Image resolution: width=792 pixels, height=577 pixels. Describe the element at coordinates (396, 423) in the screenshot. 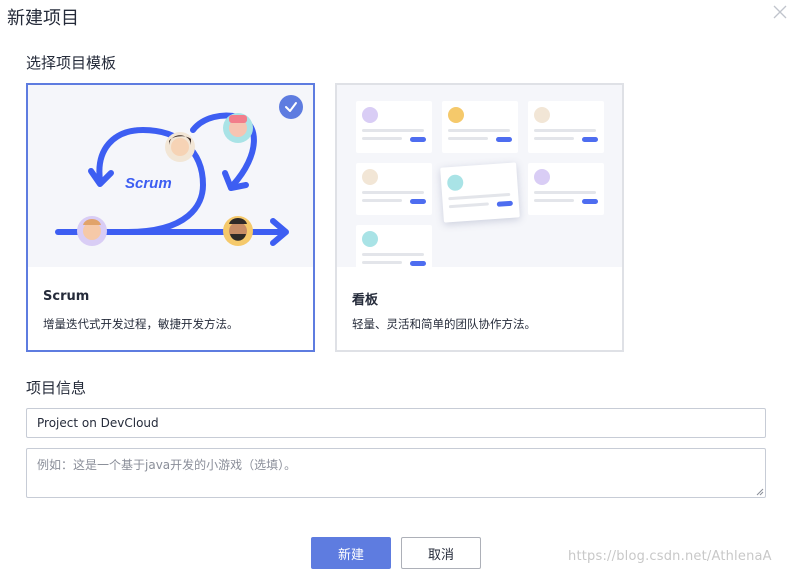

I see `project-name-input` at that location.